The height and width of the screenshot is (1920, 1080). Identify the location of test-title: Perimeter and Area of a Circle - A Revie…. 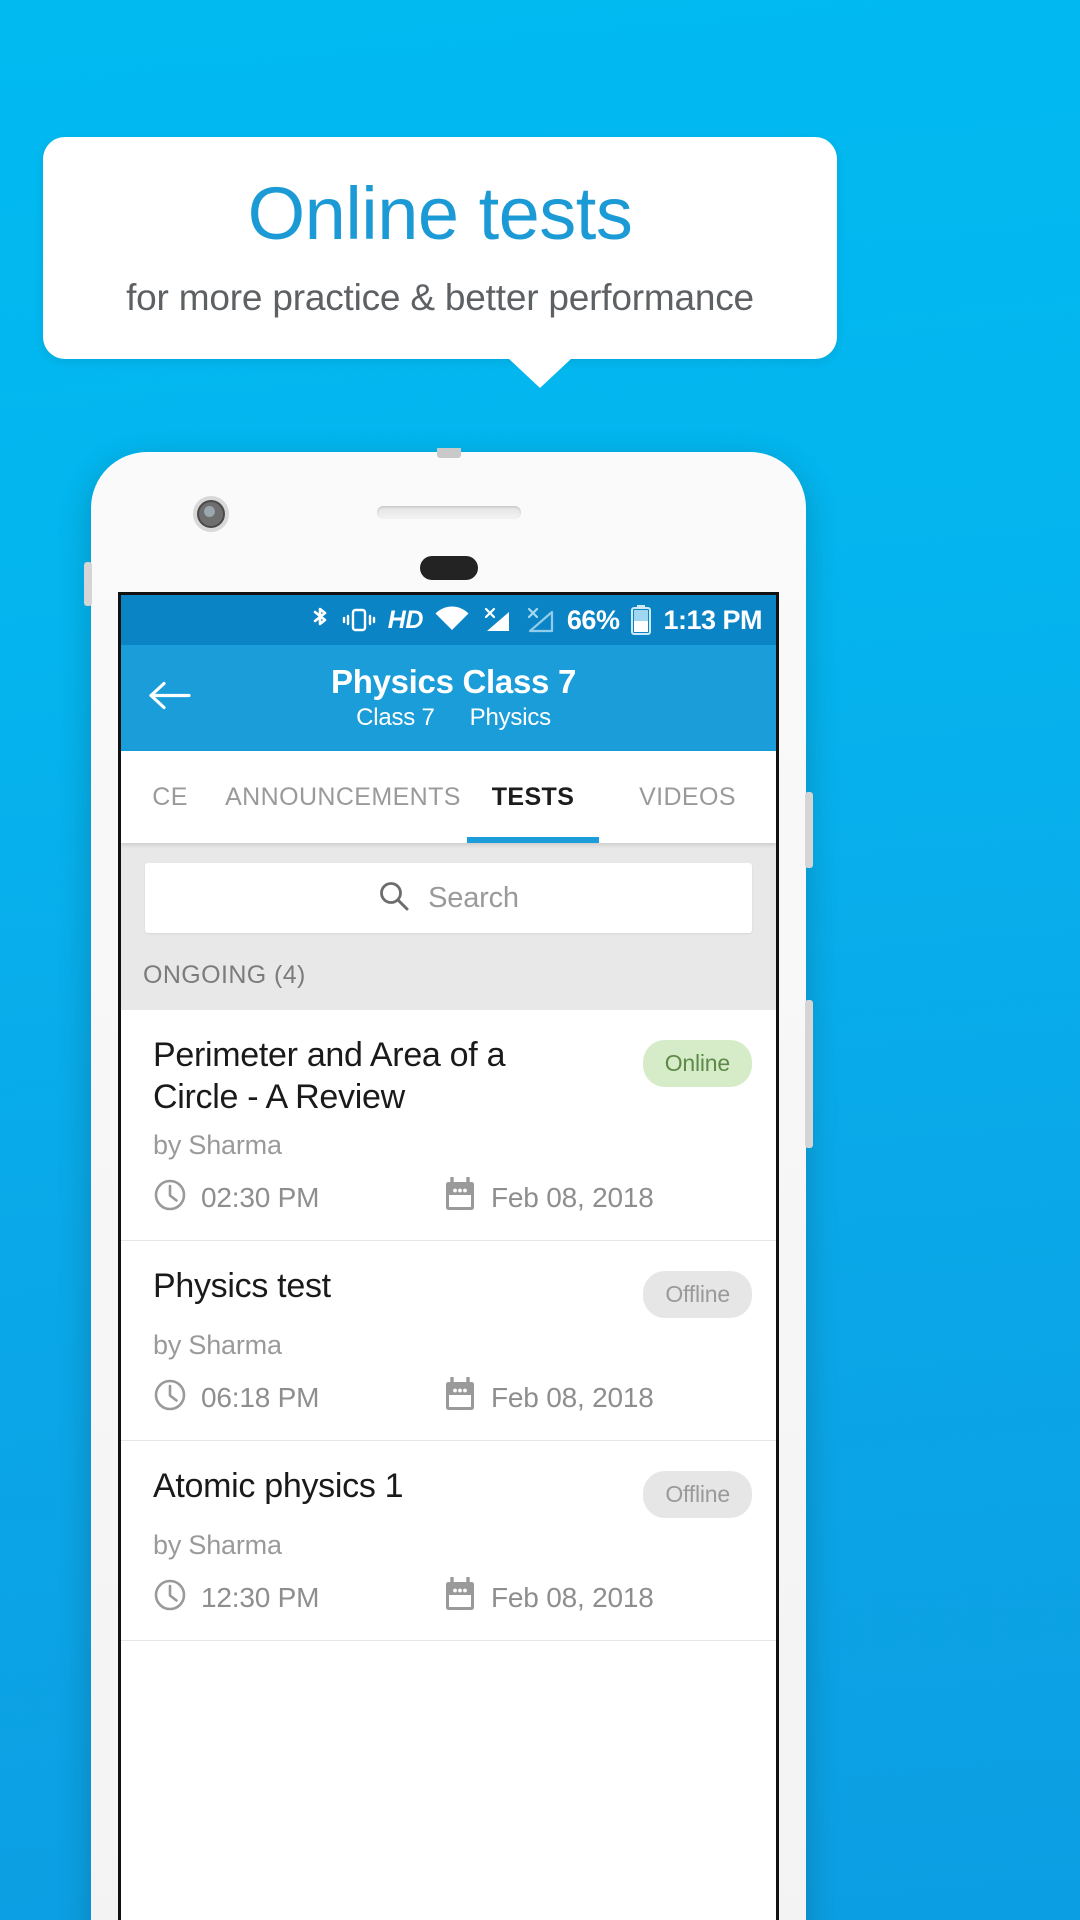
(329, 1076).